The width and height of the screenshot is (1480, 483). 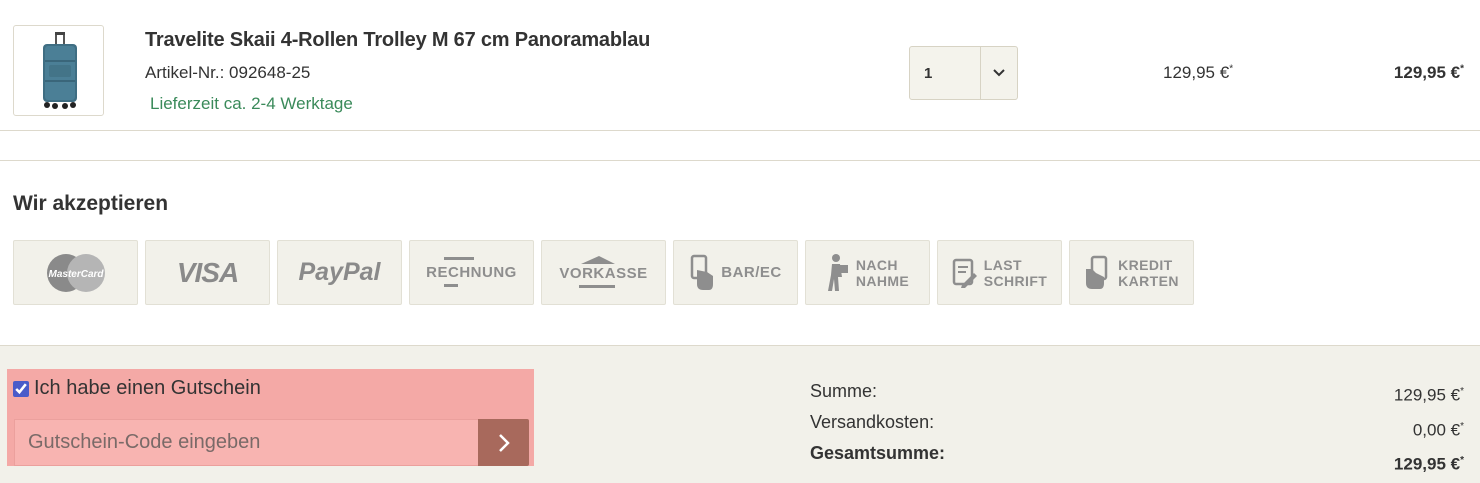 I want to click on invoice-underline-icon, so click(x=451, y=285).